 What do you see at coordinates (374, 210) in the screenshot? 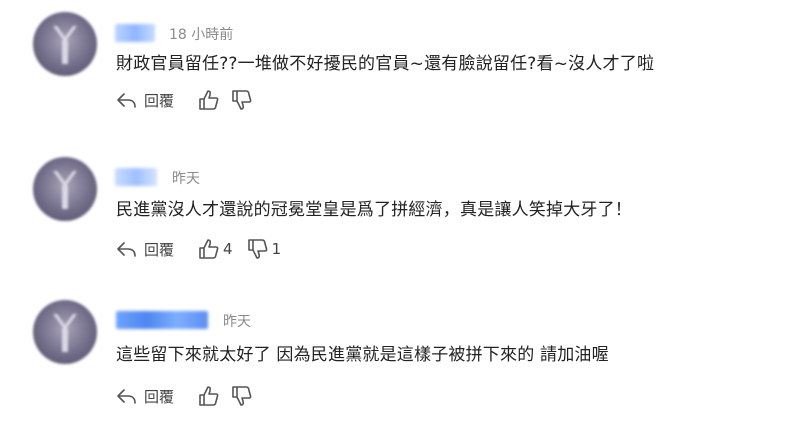
I see `comment-text: 民進黨沒人才還說的冠冕堂皇是爲了拼經濟，真是讓人笑掉大牙了！` at bounding box center [374, 210].